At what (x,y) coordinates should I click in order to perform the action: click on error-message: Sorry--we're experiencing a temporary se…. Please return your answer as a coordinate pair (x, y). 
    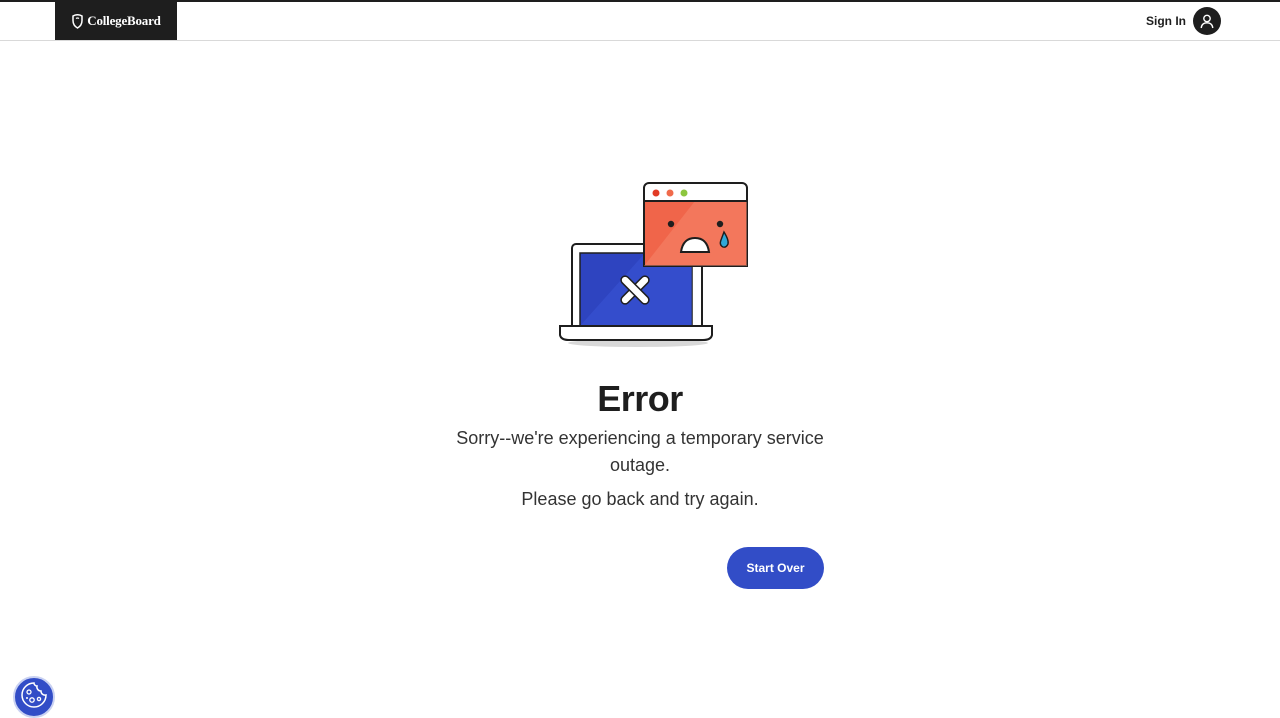
    Looking at the image, I should click on (640, 451).